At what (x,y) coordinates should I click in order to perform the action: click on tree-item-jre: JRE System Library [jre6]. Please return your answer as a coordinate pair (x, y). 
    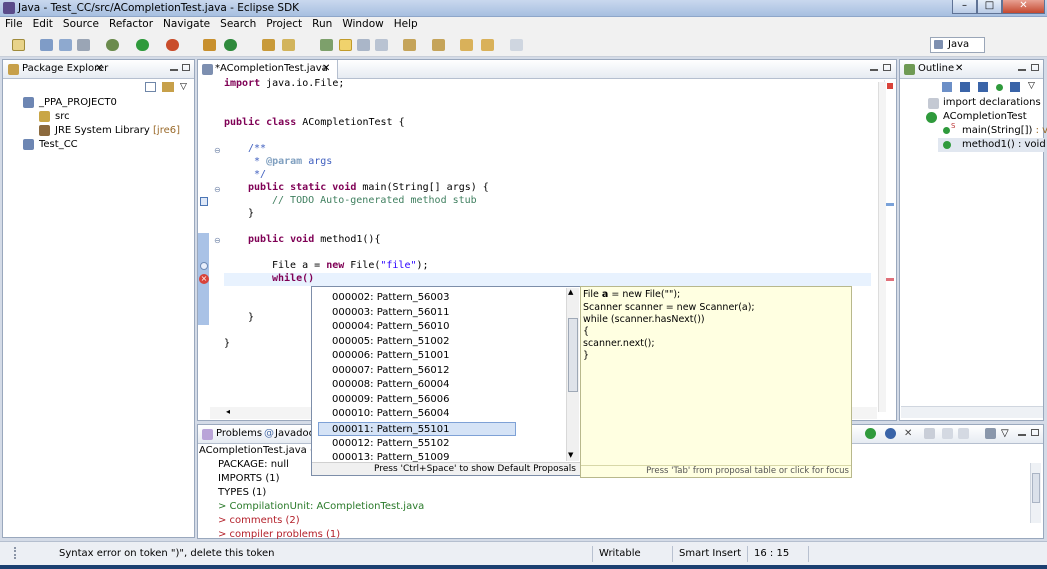
    Looking at the image, I should click on (117, 130).